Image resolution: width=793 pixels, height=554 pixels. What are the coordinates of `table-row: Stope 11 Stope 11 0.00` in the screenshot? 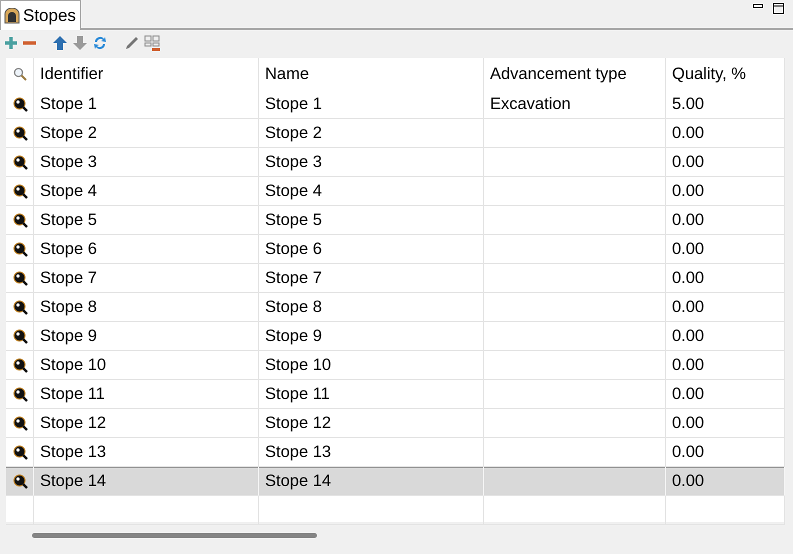 It's located at (395, 394).